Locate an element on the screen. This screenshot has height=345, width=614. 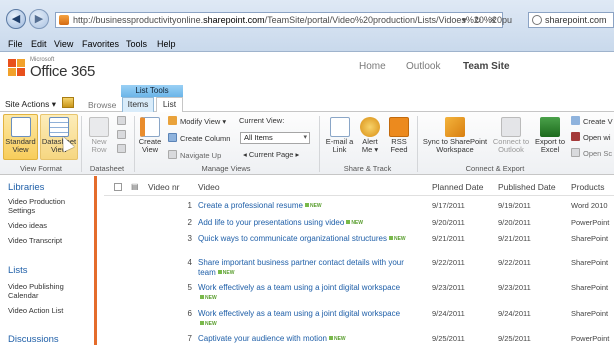
site-actions-menu: Site Actions ▾ is located at coordinates (30, 104).